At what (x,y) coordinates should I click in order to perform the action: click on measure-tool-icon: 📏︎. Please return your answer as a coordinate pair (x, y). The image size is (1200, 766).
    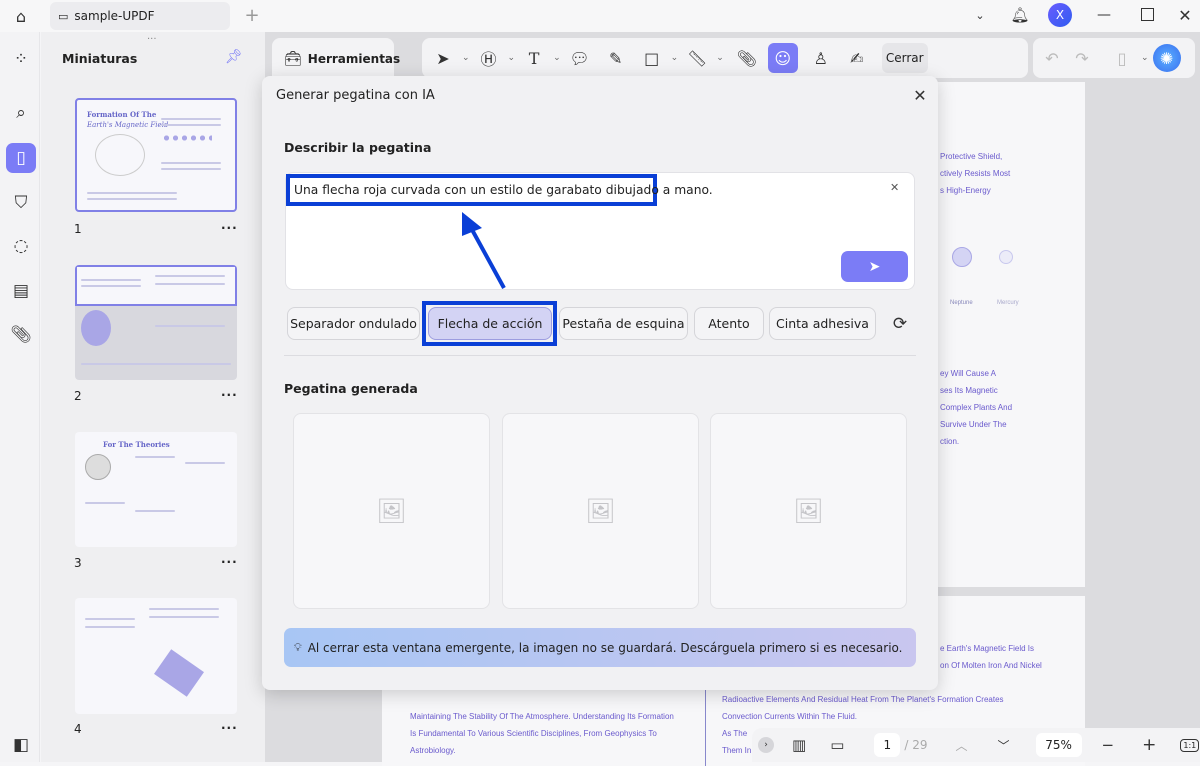
    Looking at the image, I should click on (697, 58).